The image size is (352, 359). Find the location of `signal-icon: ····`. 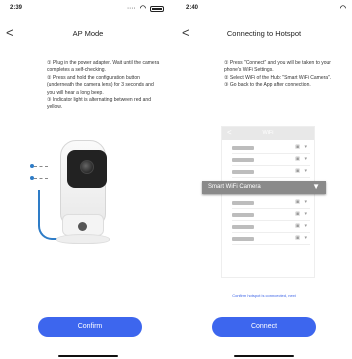

signal-icon: ···· is located at coordinates (131, 9).